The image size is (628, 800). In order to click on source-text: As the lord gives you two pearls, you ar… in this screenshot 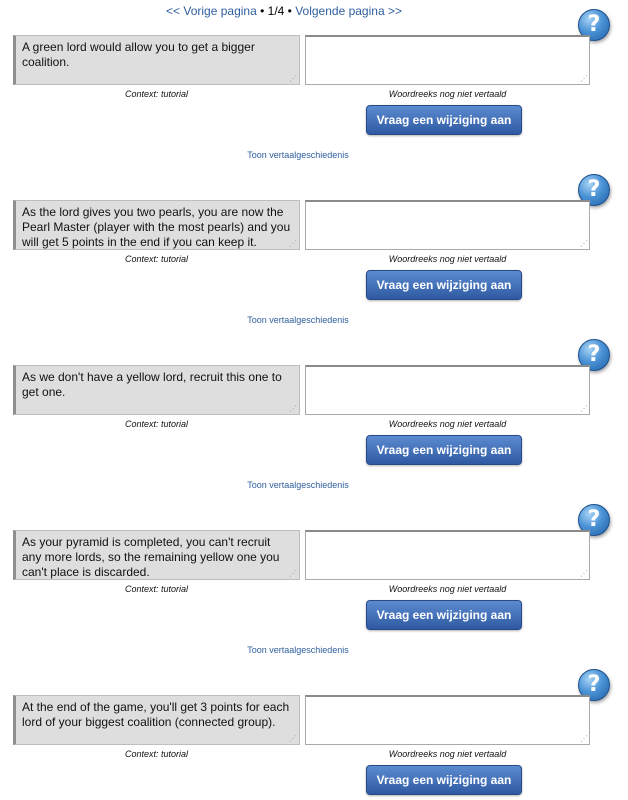, I will do `click(156, 225)`.